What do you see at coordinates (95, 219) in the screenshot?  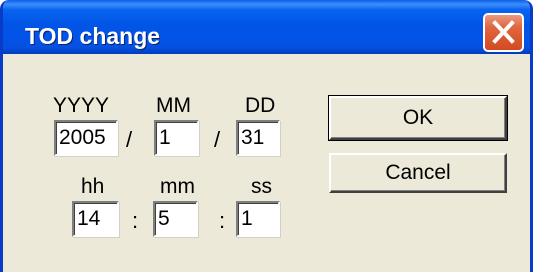 I see `hour-field` at bounding box center [95, 219].